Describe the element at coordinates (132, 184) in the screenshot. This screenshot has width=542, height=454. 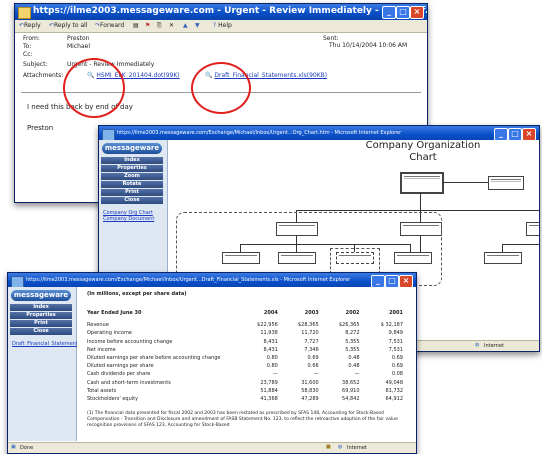
I see `nav-rotate-button: Rotate` at that location.